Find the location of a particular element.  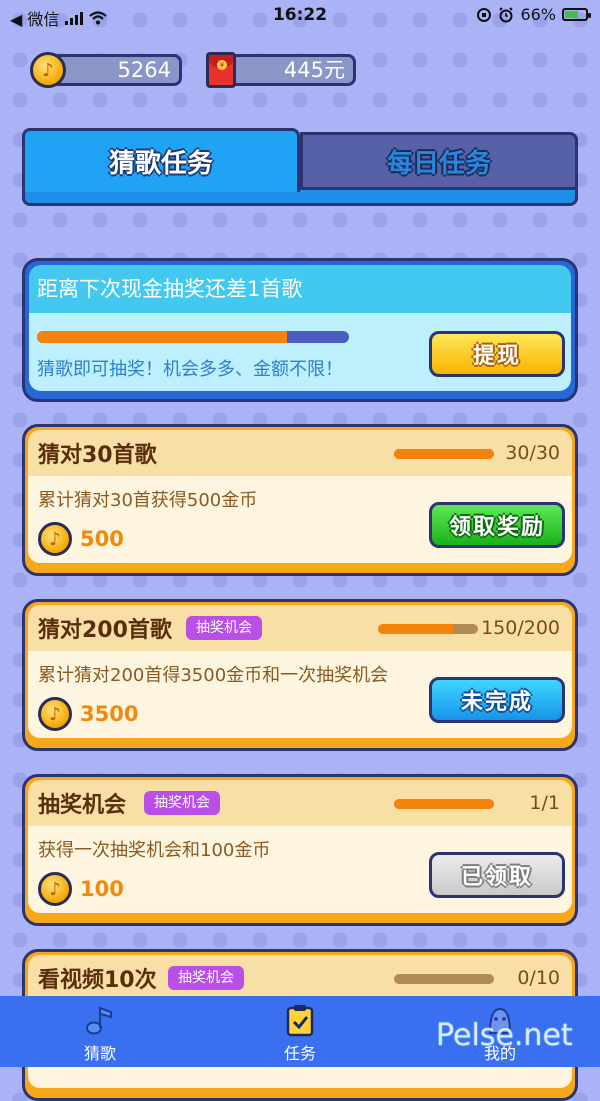

task-reward: ♪ 3500 is located at coordinates (88, 714).